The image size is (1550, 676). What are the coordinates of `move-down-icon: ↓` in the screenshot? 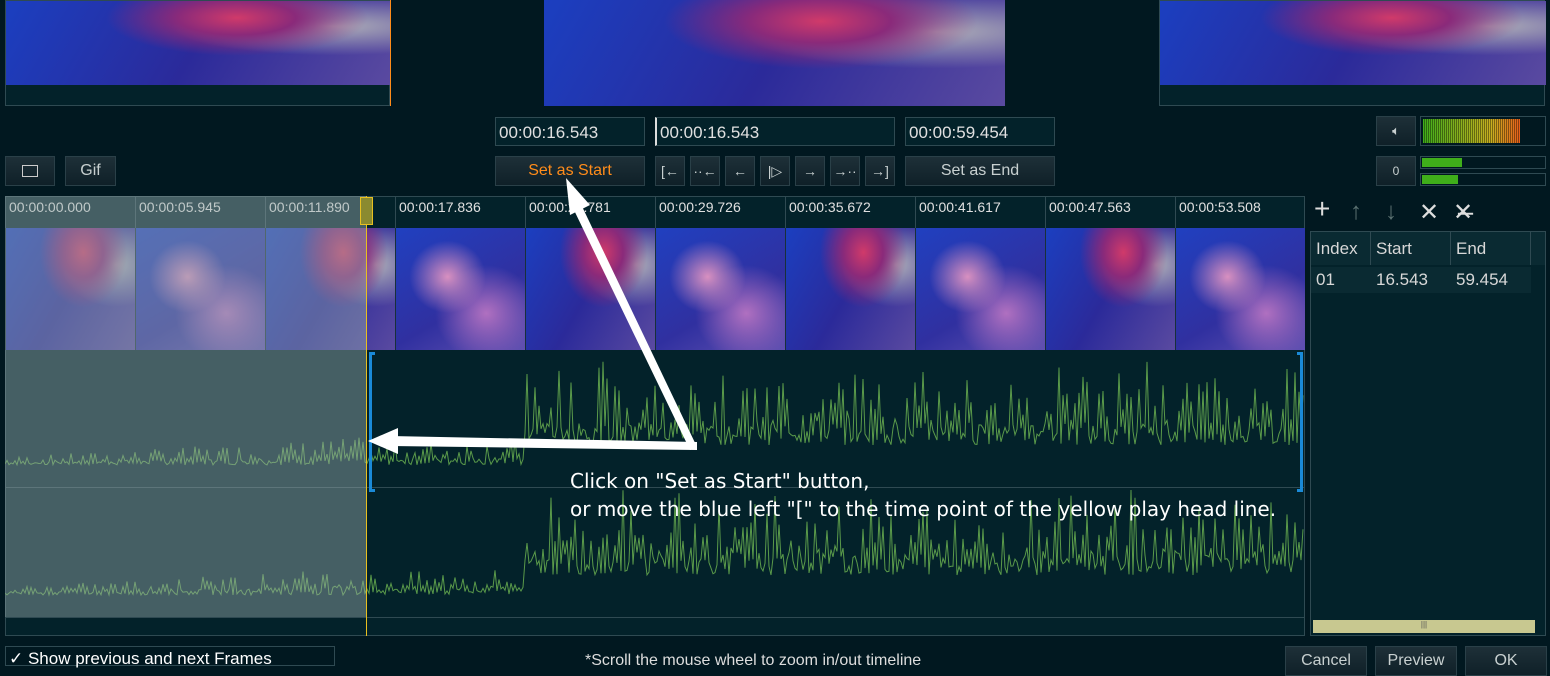 It's located at (1391, 212).